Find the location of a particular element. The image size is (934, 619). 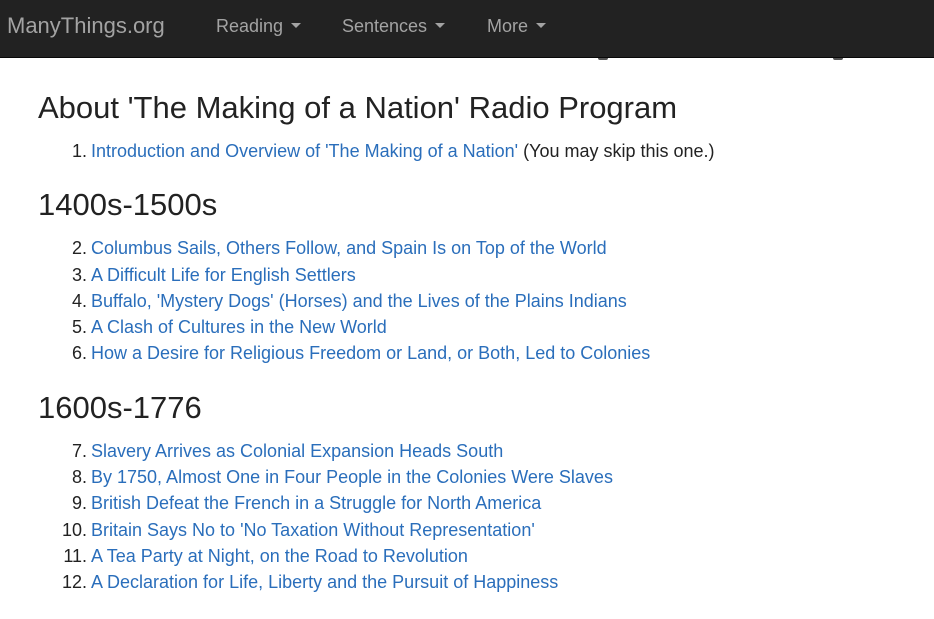

clipped-text-strip is located at coordinates (467, 59).